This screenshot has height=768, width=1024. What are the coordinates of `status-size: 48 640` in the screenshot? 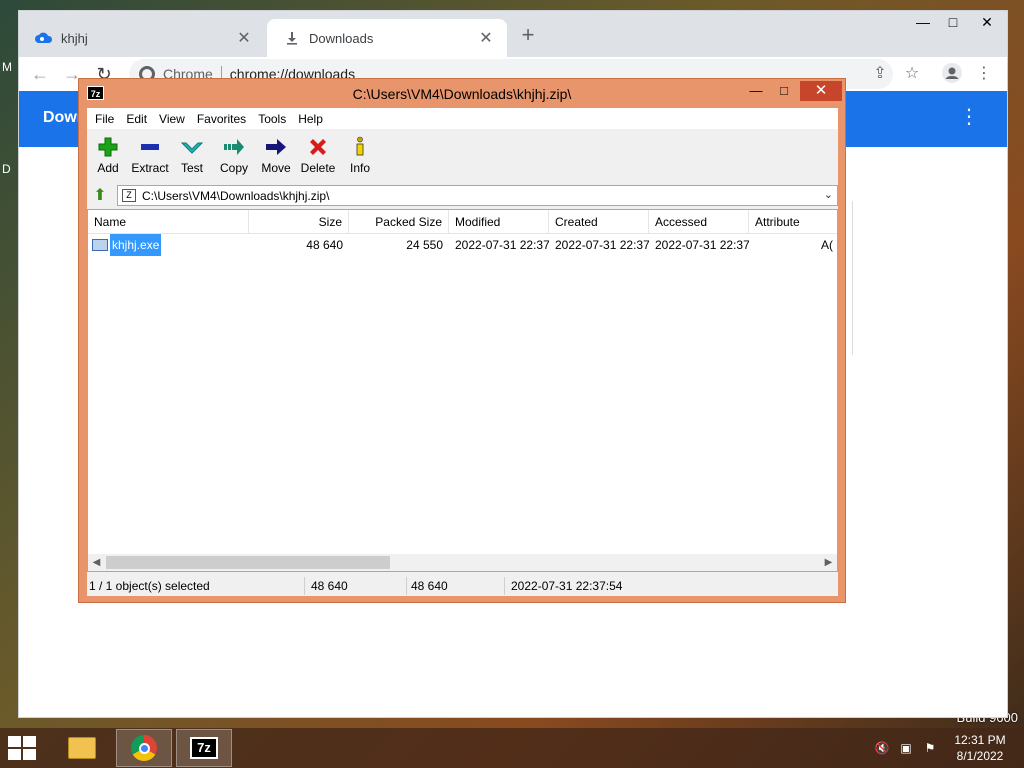 It's located at (358, 586).